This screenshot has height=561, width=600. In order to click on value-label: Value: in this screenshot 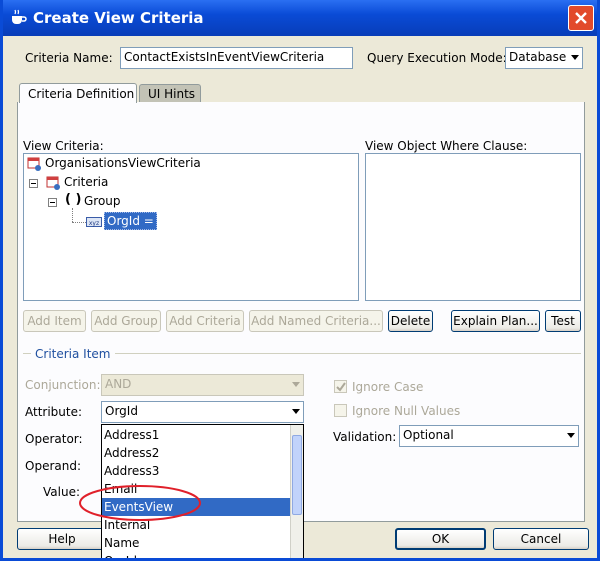, I will do `click(61, 492)`.